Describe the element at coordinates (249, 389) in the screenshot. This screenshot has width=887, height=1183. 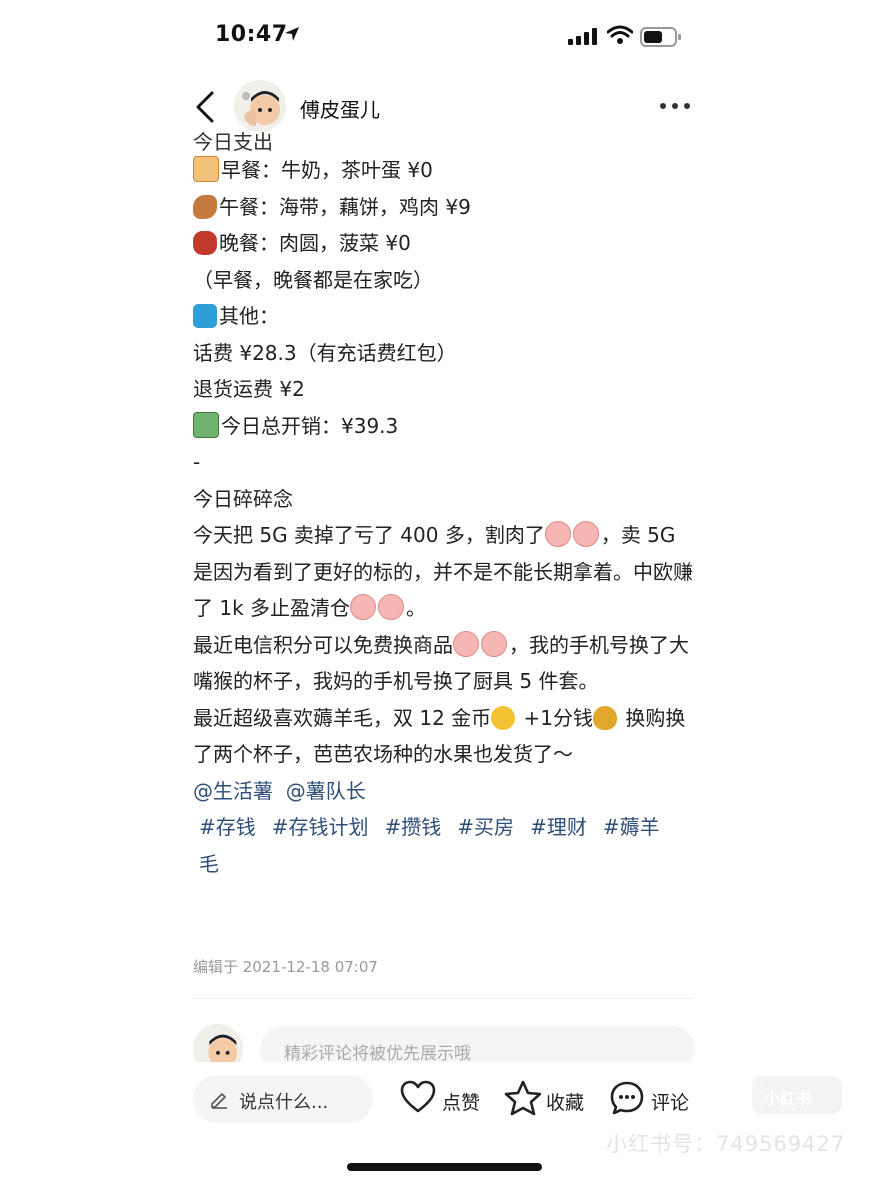
I see `post-line: 退货运费 ¥2` at that location.